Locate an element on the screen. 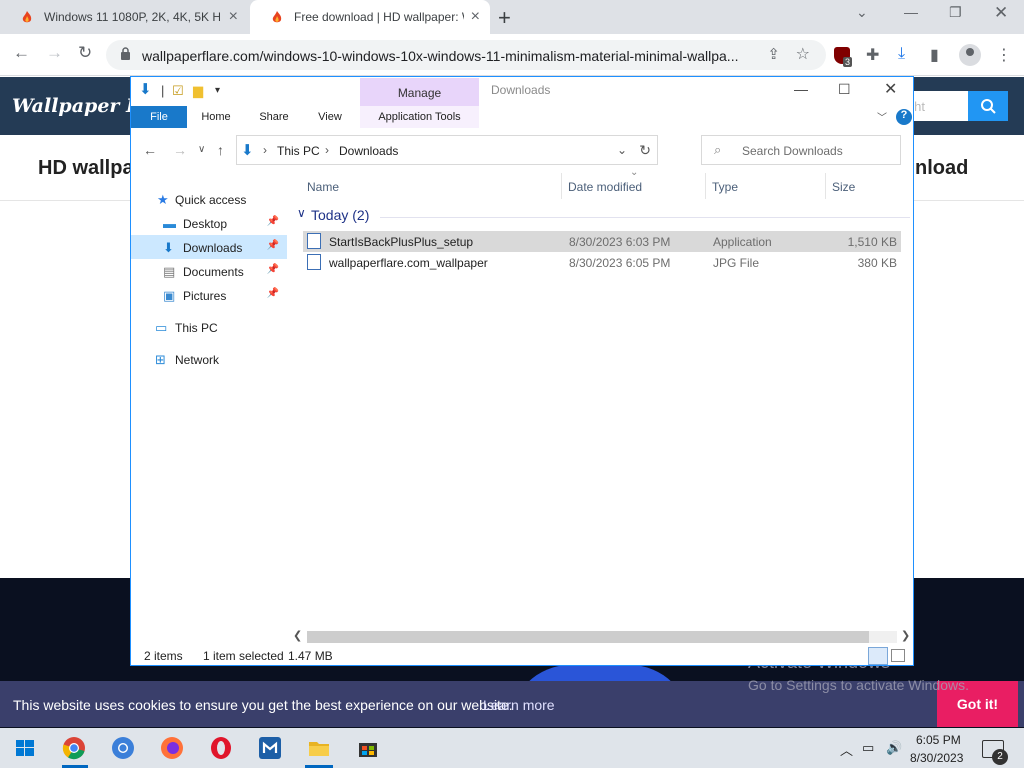 This screenshot has height=768, width=1024. taskbar-clock-time: 6:05 PM is located at coordinates (938, 740).